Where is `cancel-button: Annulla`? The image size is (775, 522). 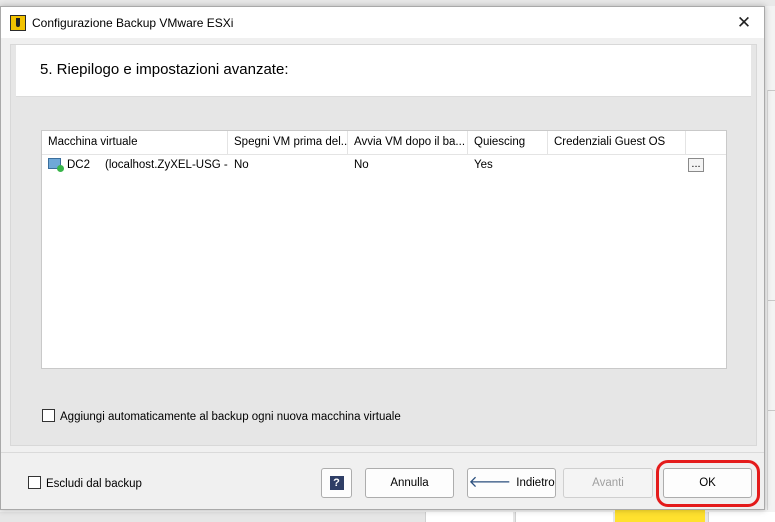
cancel-button: Annulla is located at coordinates (409, 483).